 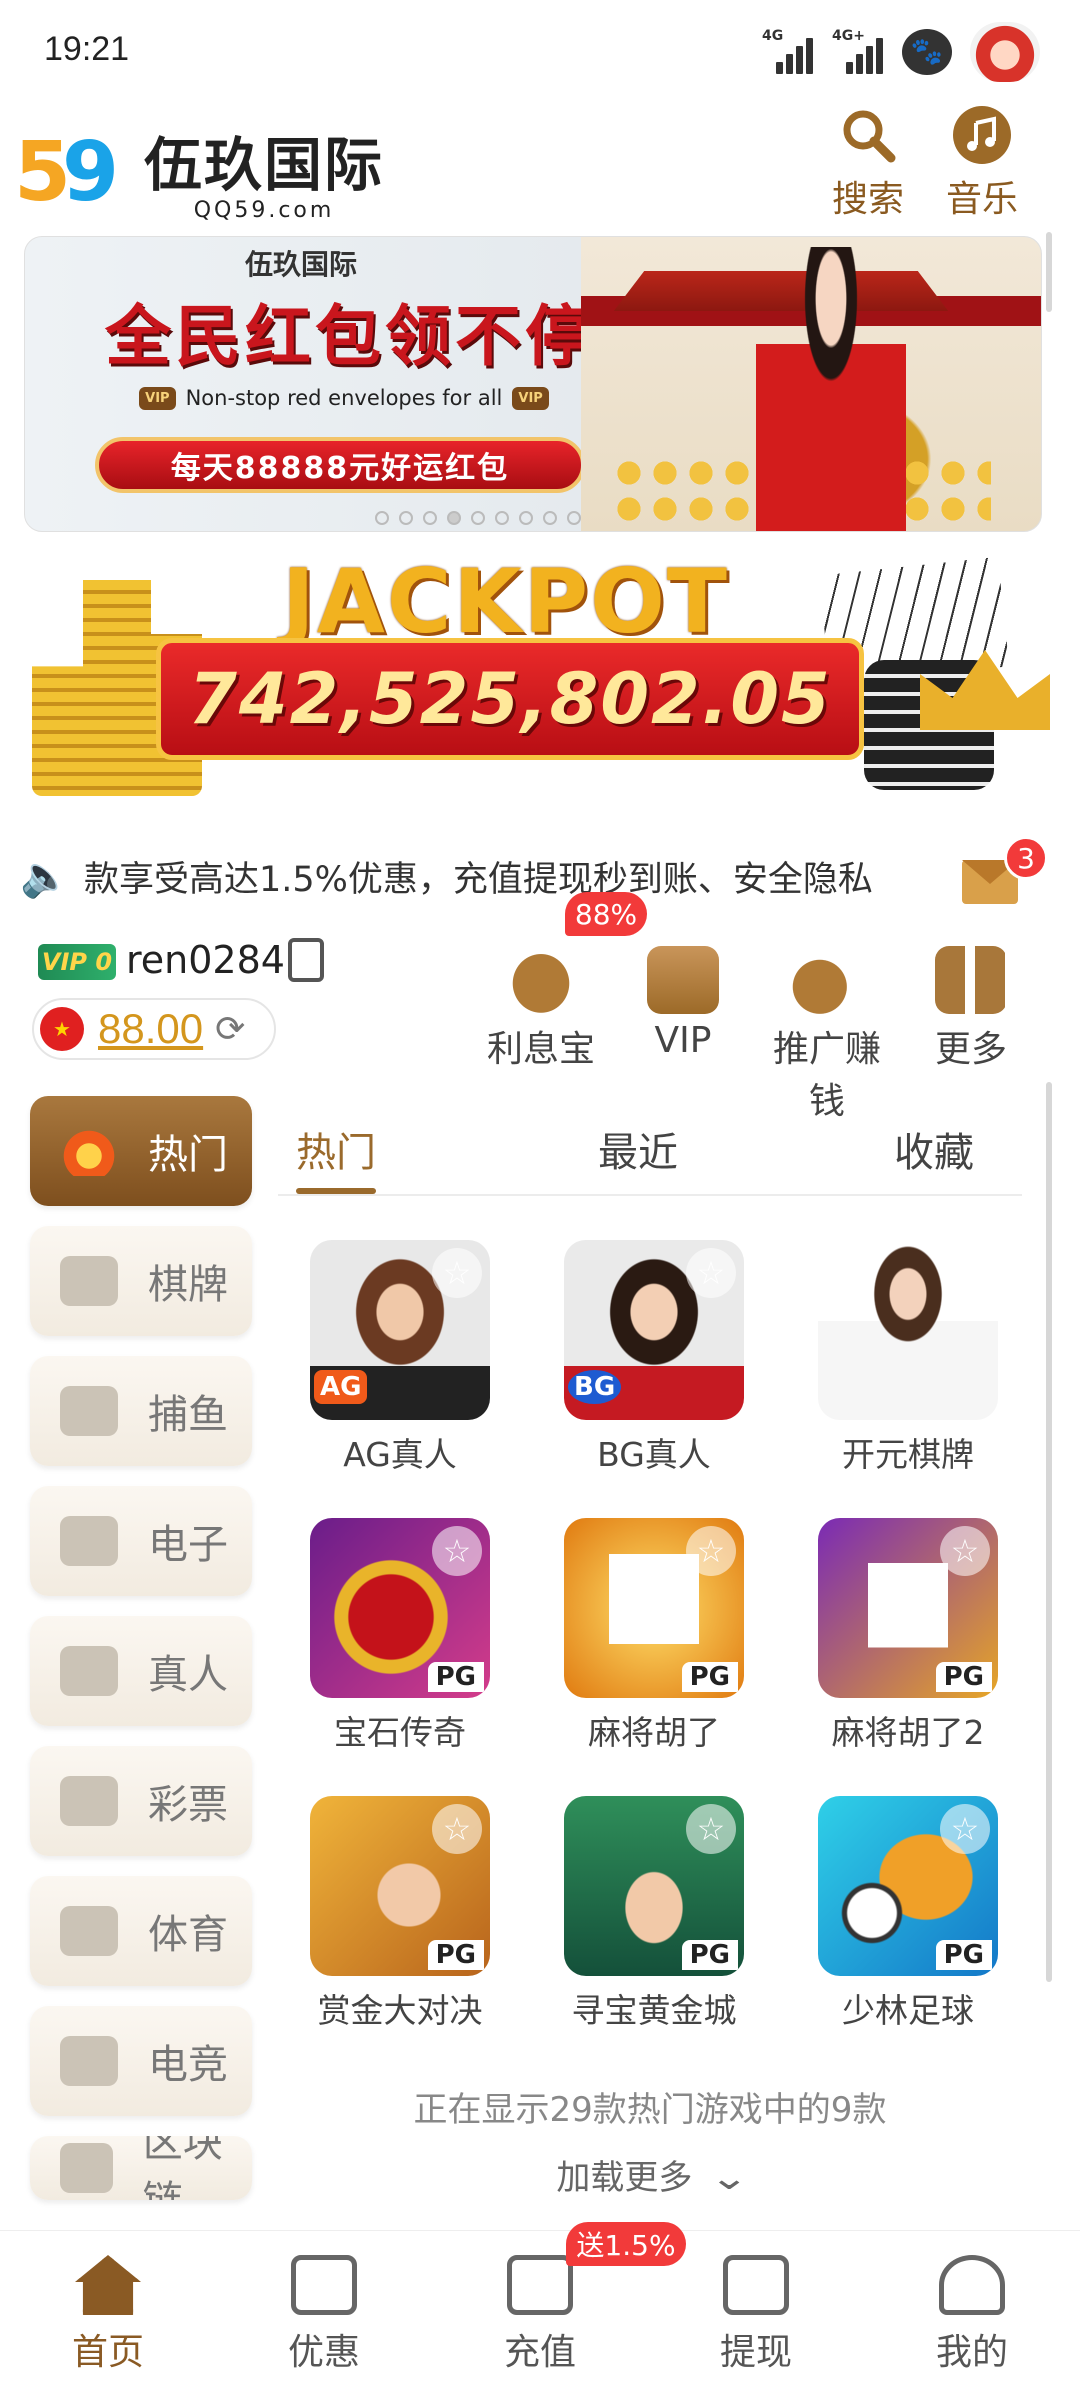 I want to click on category-chess-cards: 棋牌, so click(x=141, y=1281).